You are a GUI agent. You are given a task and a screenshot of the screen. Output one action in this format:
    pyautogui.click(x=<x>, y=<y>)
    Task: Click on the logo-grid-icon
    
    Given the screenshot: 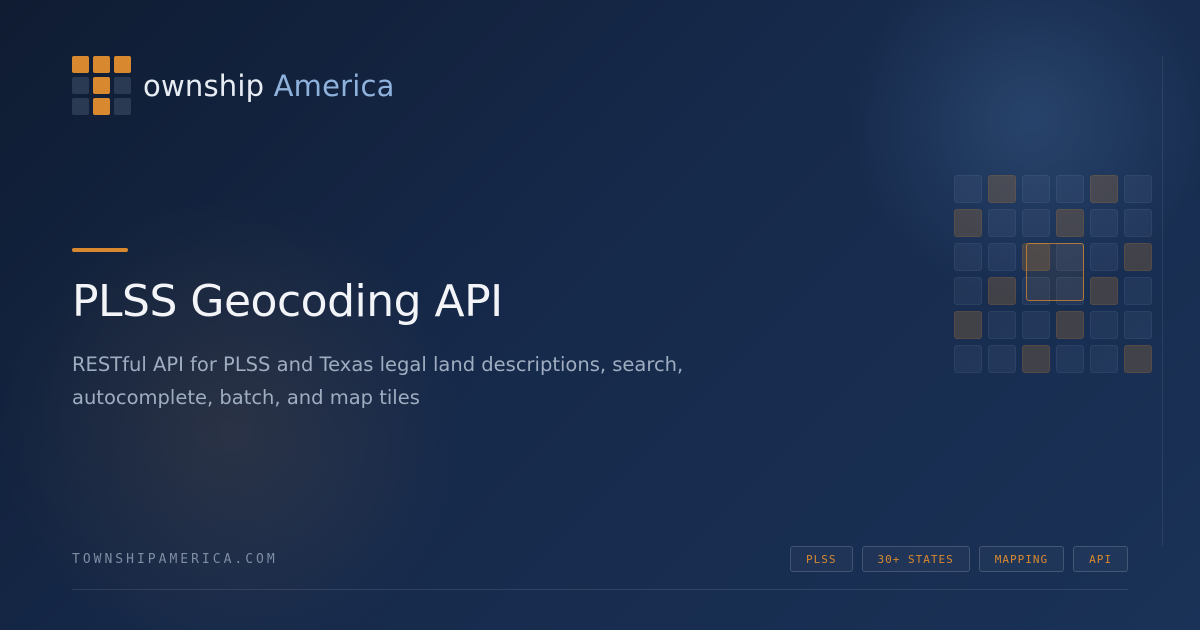 What is the action you would take?
    pyautogui.click(x=101, y=85)
    